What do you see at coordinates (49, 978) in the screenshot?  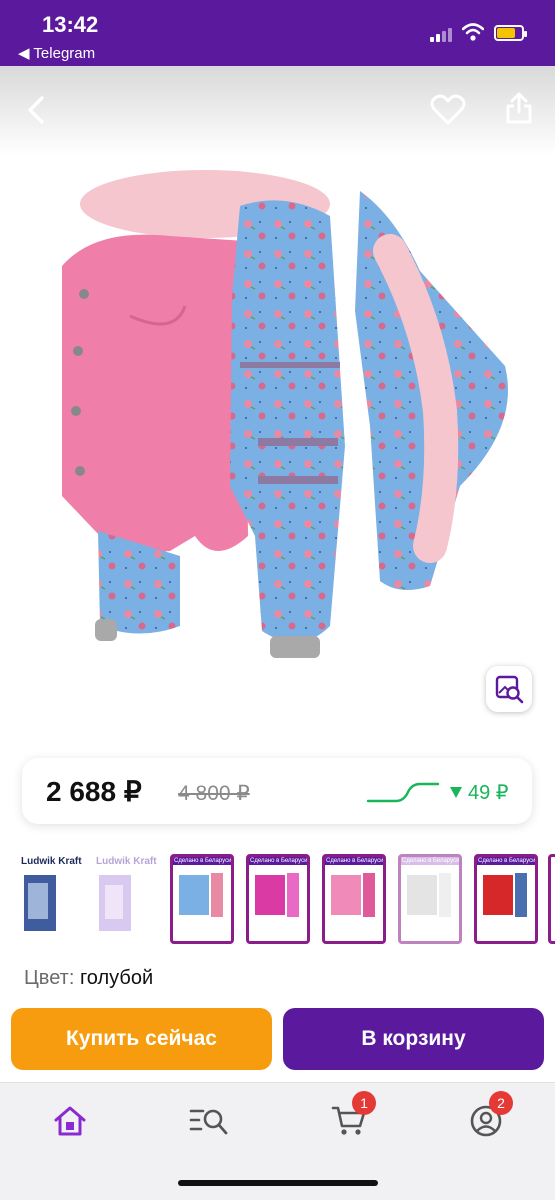 I see `color-label: Цвет:` at bounding box center [49, 978].